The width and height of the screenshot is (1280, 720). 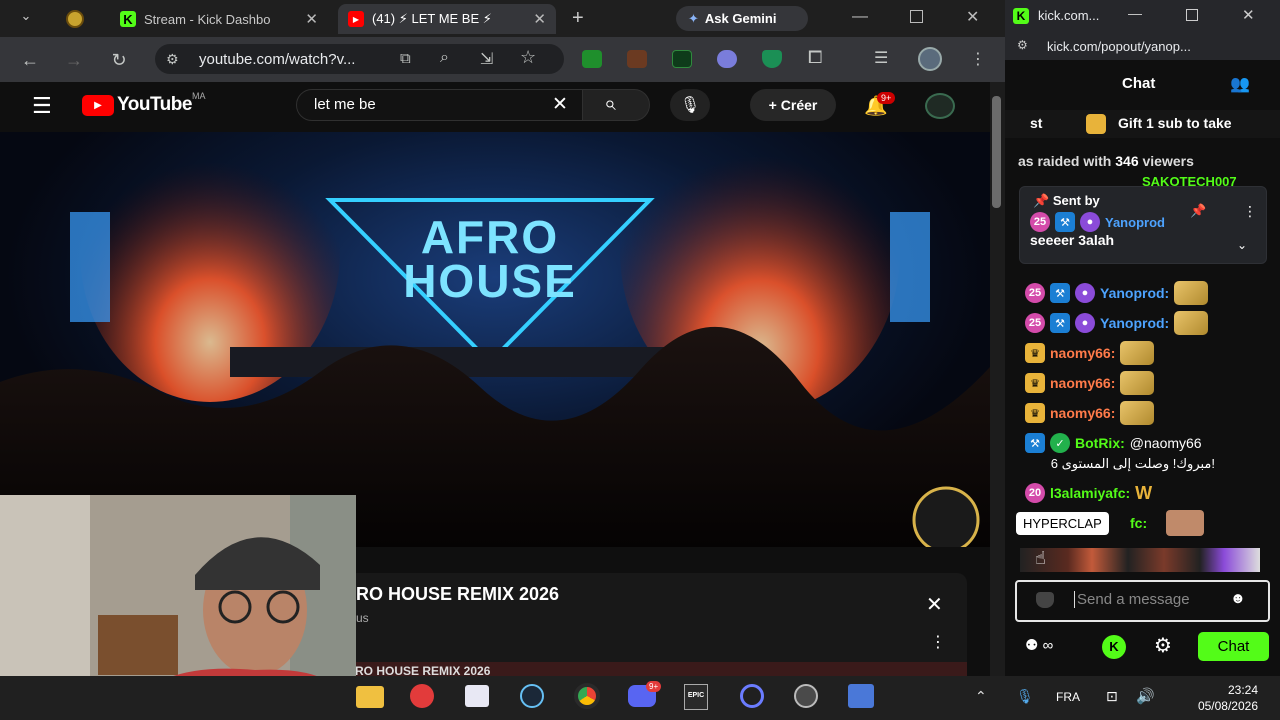 What do you see at coordinates (26, 18) in the screenshot?
I see `tab-search-icon: ⌄` at bounding box center [26, 18].